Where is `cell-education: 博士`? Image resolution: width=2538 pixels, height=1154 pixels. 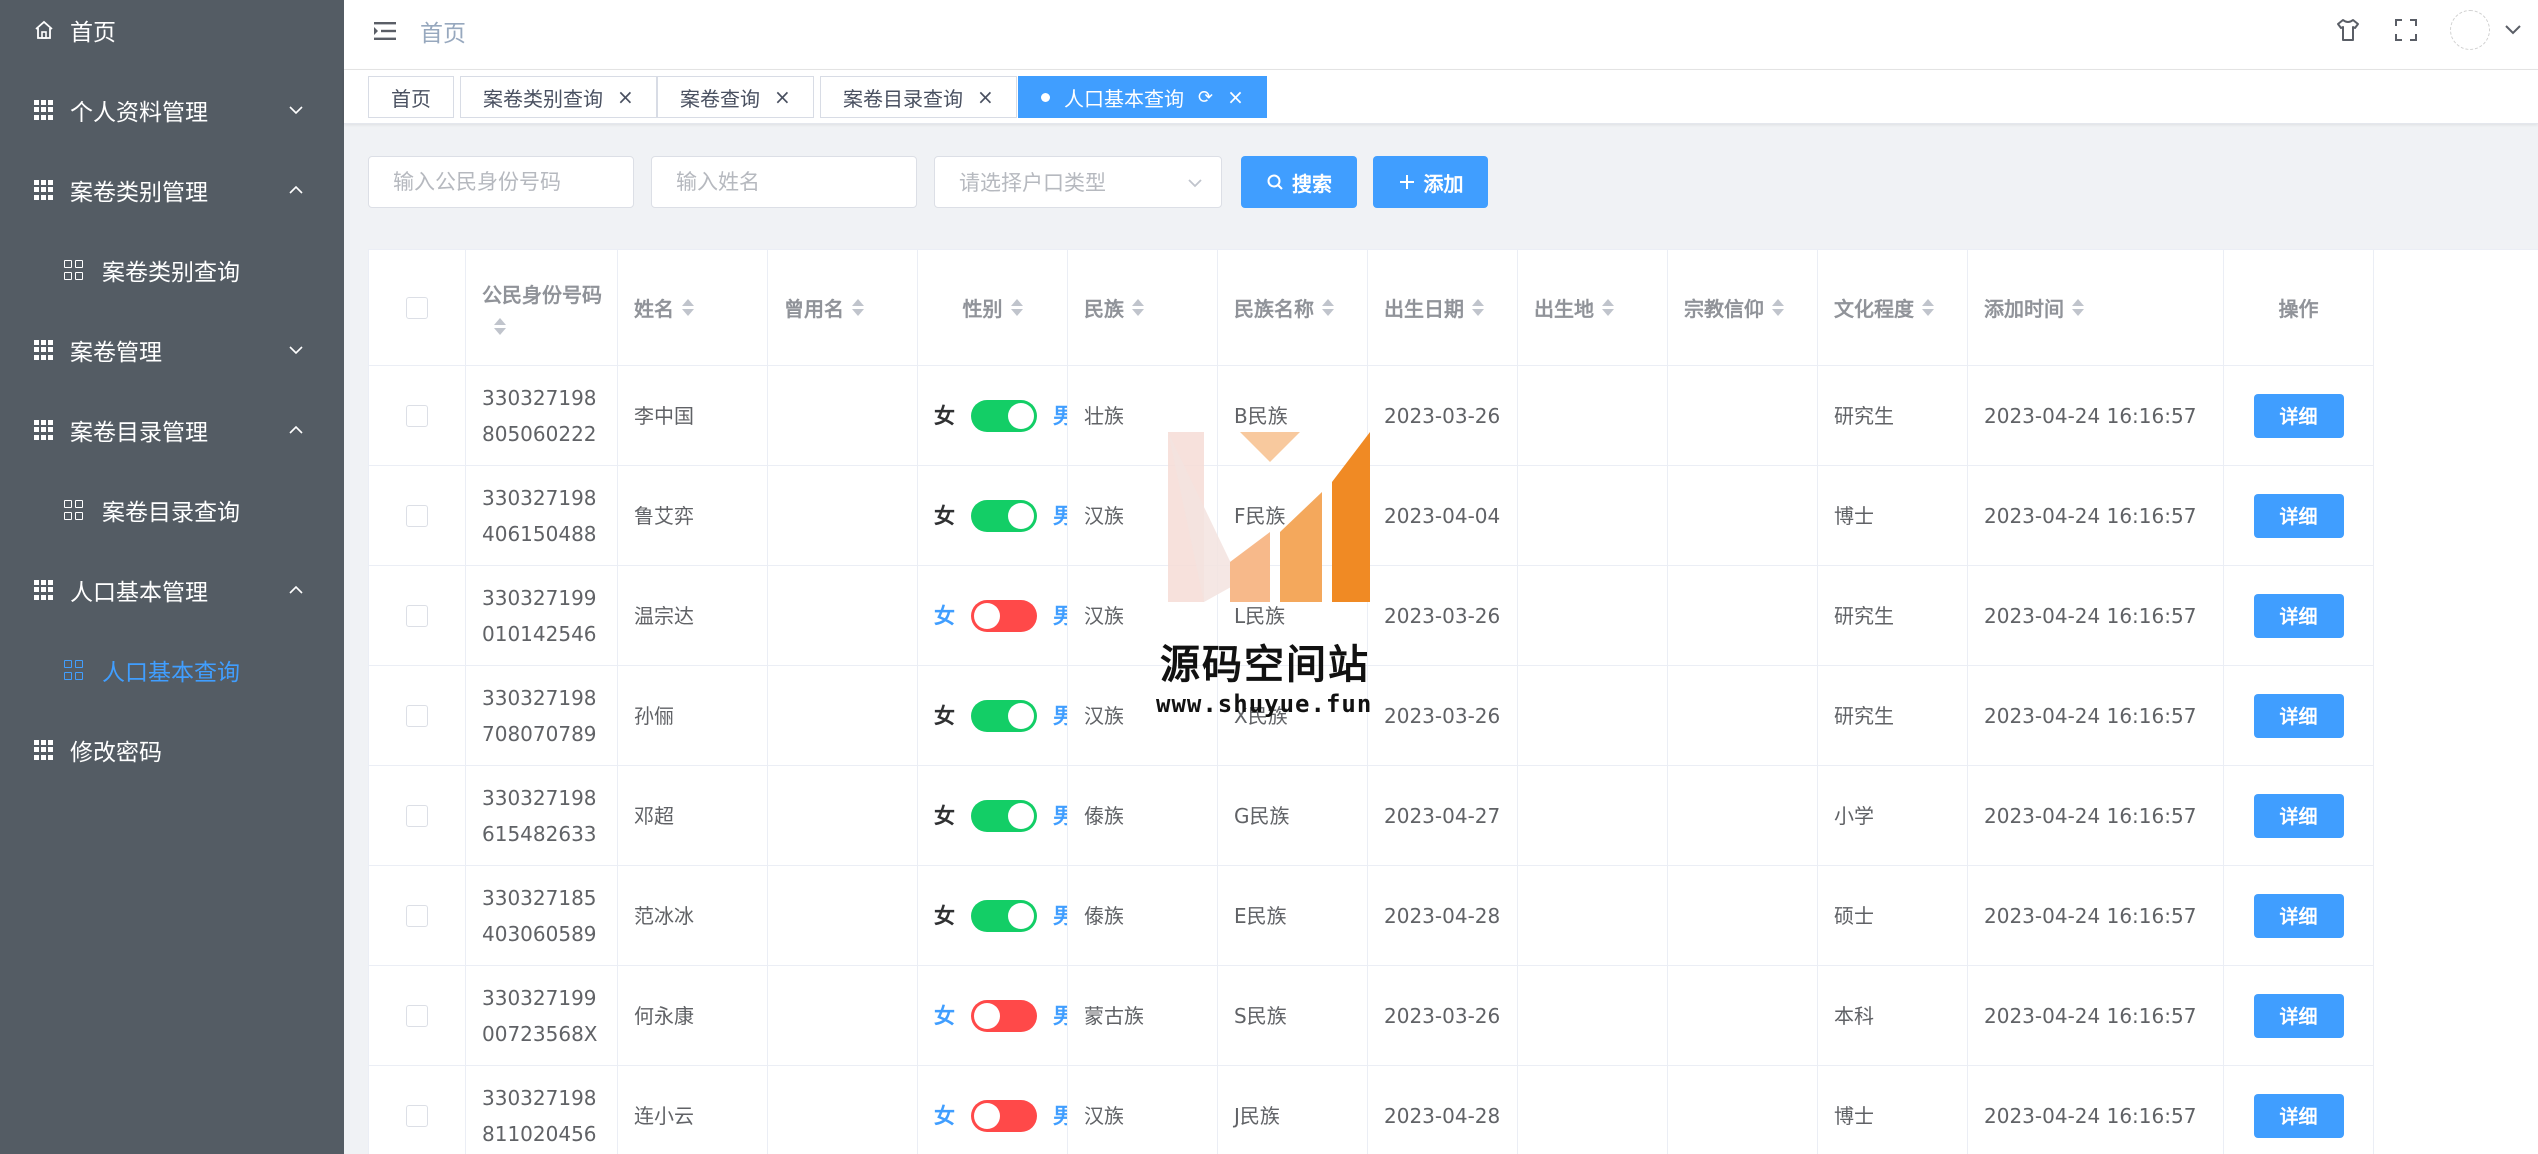 cell-education: 博士 is located at coordinates (1893, 1110).